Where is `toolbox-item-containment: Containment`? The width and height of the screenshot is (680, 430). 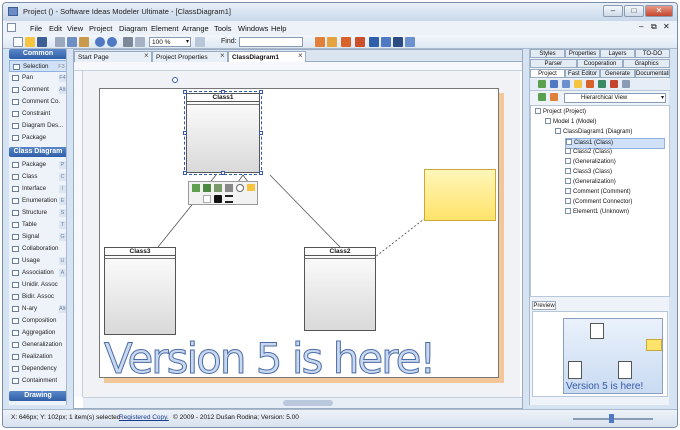 toolbox-item-containment: Containment is located at coordinates (37, 381).